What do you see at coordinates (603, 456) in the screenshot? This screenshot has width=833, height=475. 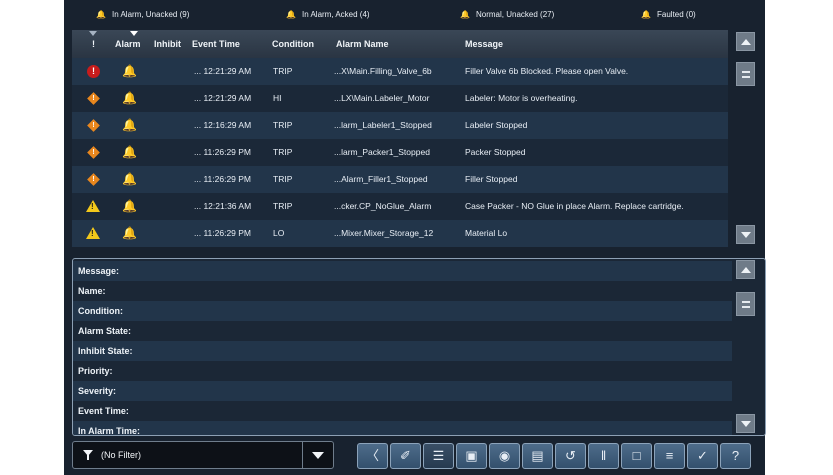 I see `suppress-button: ‖` at bounding box center [603, 456].